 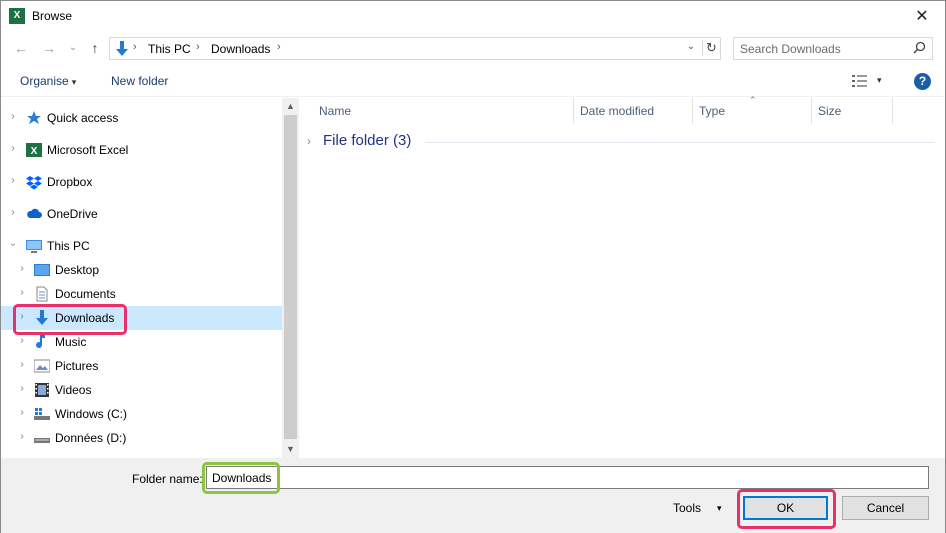 I want to click on scrollbar-thumb, so click(x=290, y=277).